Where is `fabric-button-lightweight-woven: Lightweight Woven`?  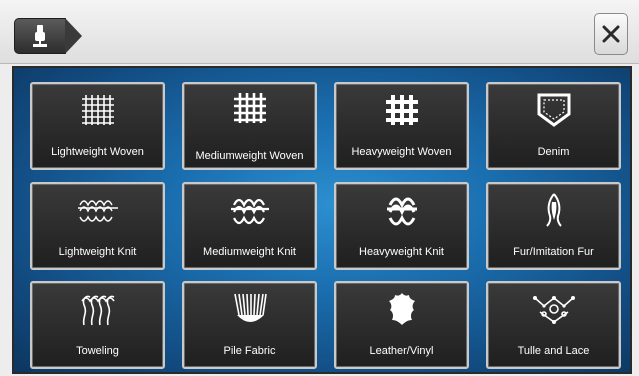 fabric-button-lightweight-woven: Lightweight Woven is located at coordinates (97, 126).